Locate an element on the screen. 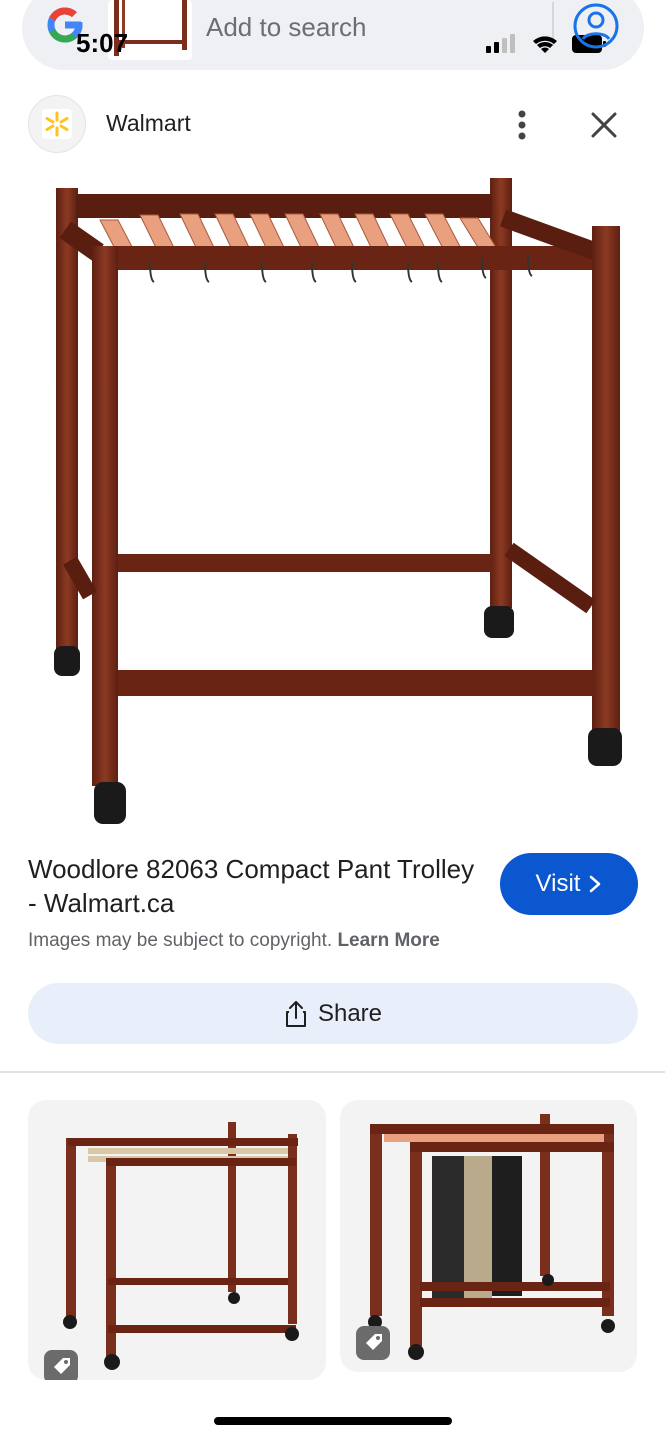 This screenshot has height=1440, width=665. section-divider is located at coordinates (332, 1072).